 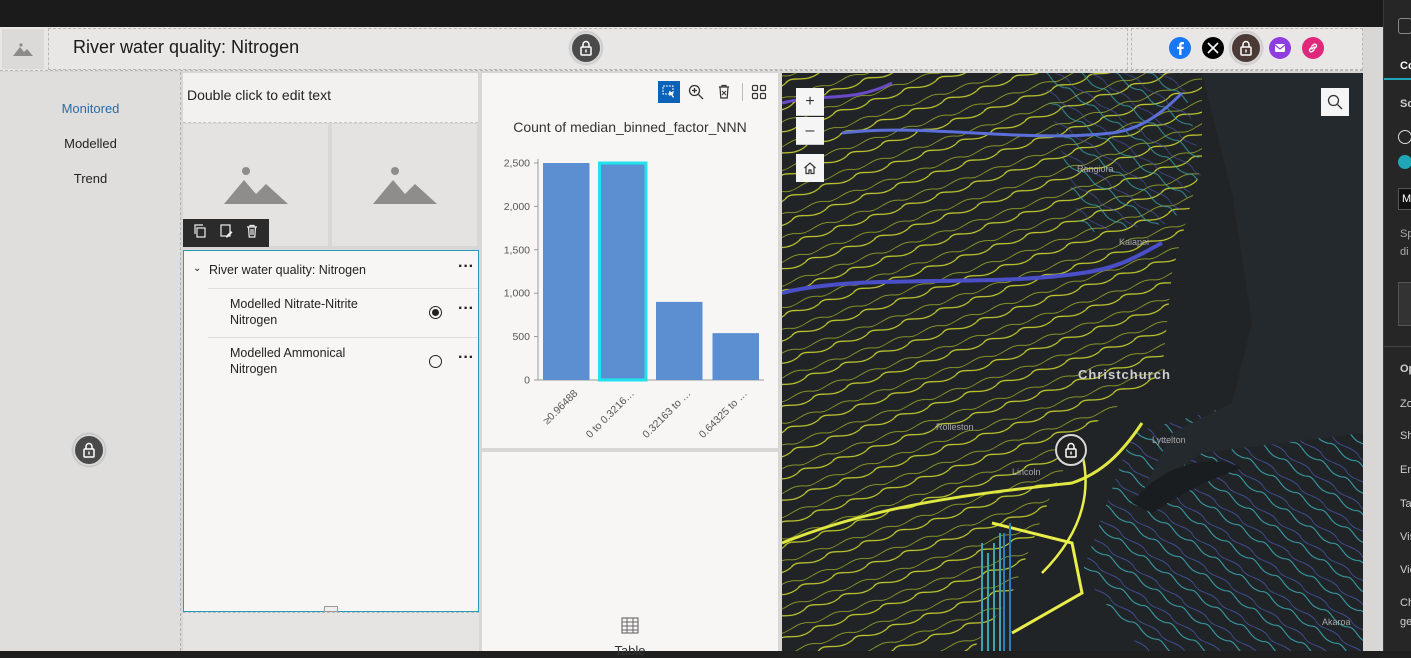 What do you see at coordinates (517, 294) in the screenshot?
I see `y-tick-label: 1,000` at bounding box center [517, 294].